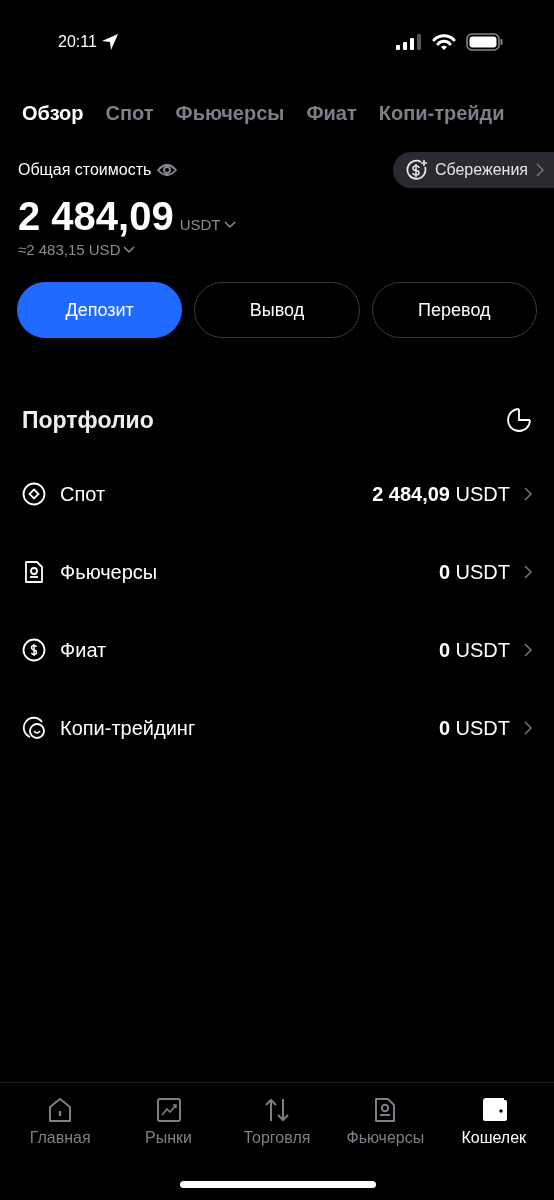 Image resolution: width=554 pixels, height=1200 pixels. I want to click on portfolio-item: Копи-трейдинг 0 USDT, so click(277, 728).